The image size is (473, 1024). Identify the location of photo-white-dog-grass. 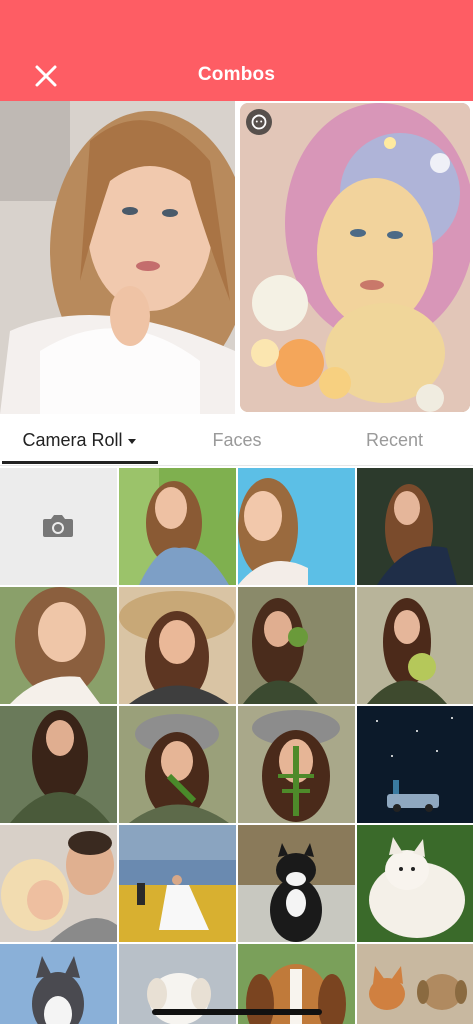
(415, 883).